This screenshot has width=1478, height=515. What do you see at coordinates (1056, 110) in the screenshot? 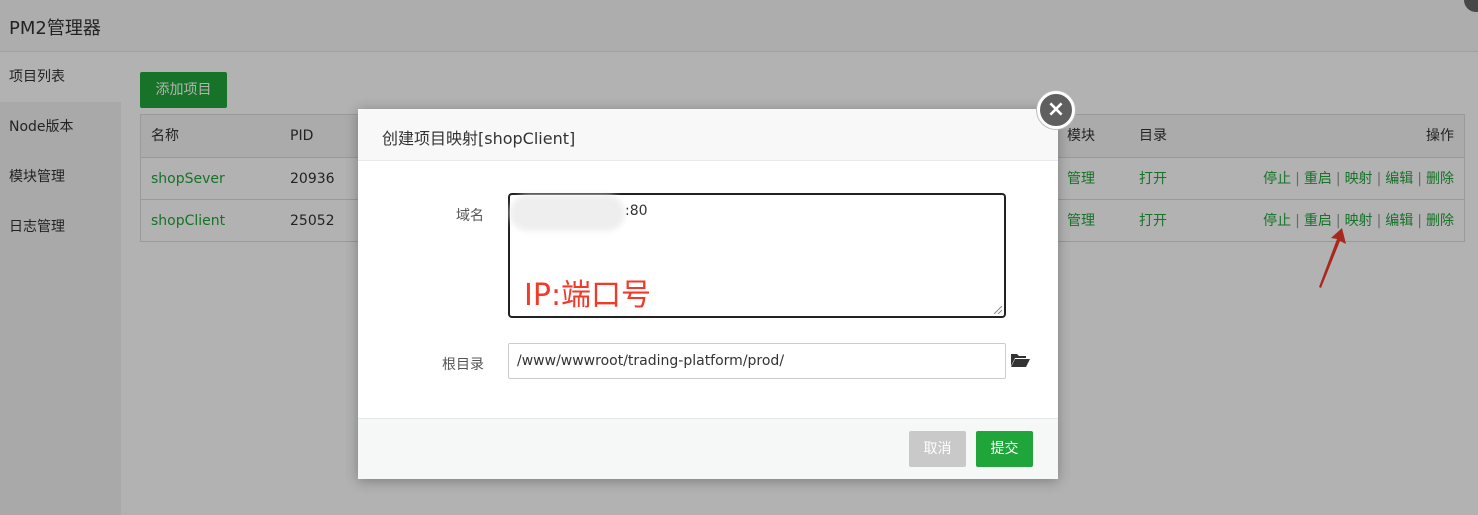
I see `close-icon: ×` at bounding box center [1056, 110].